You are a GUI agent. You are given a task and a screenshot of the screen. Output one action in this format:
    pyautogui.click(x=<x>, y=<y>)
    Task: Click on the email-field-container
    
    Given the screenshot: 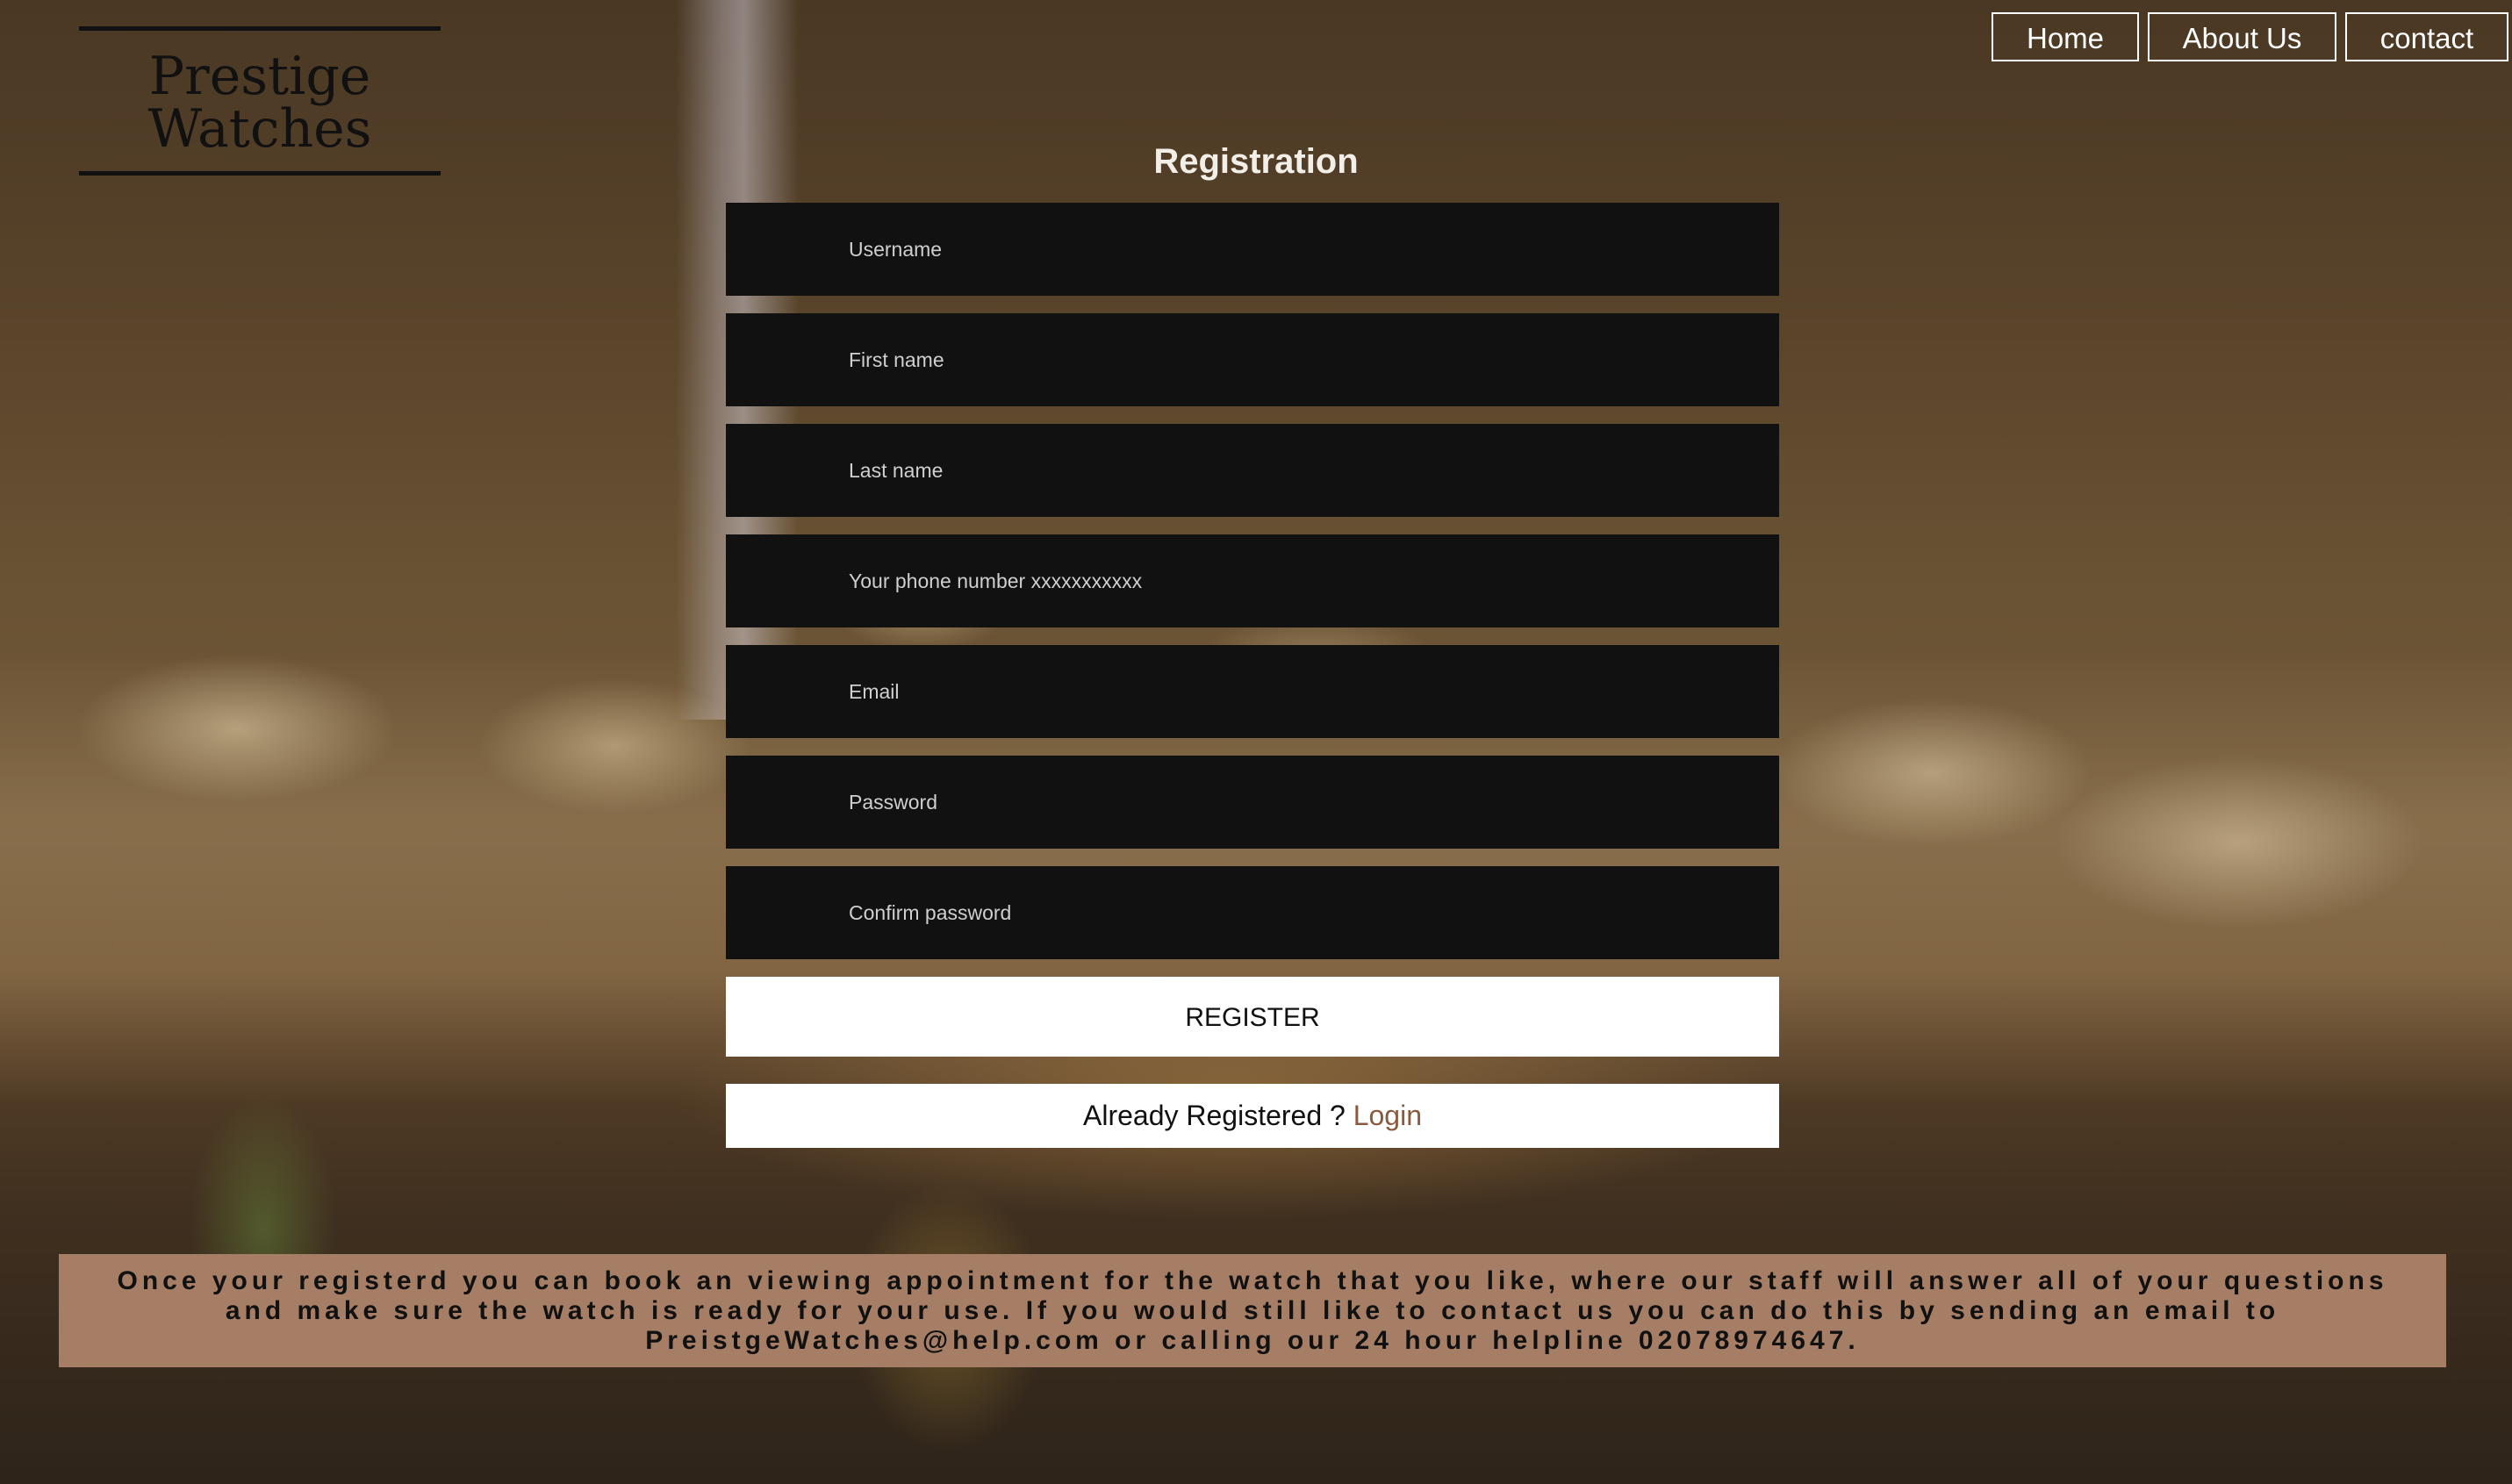 What is the action you would take?
    pyautogui.click(x=1253, y=691)
    